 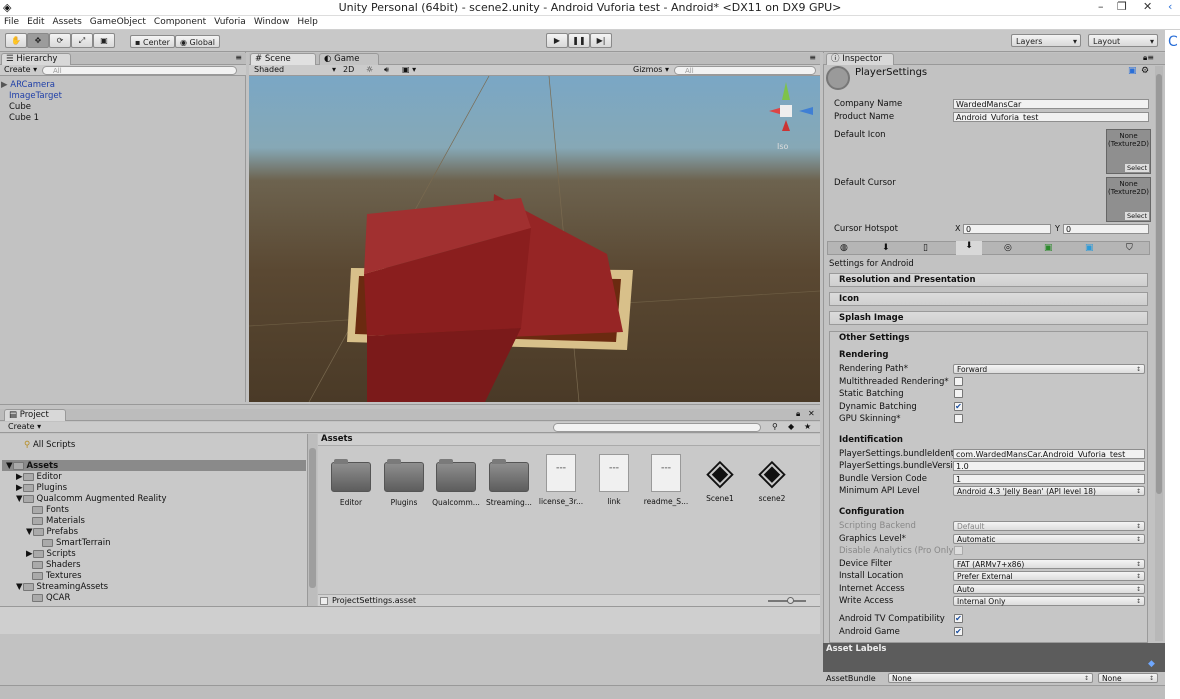 I want to click on rendering-path-dropdown: Forward, so click(x=1049, y=369).